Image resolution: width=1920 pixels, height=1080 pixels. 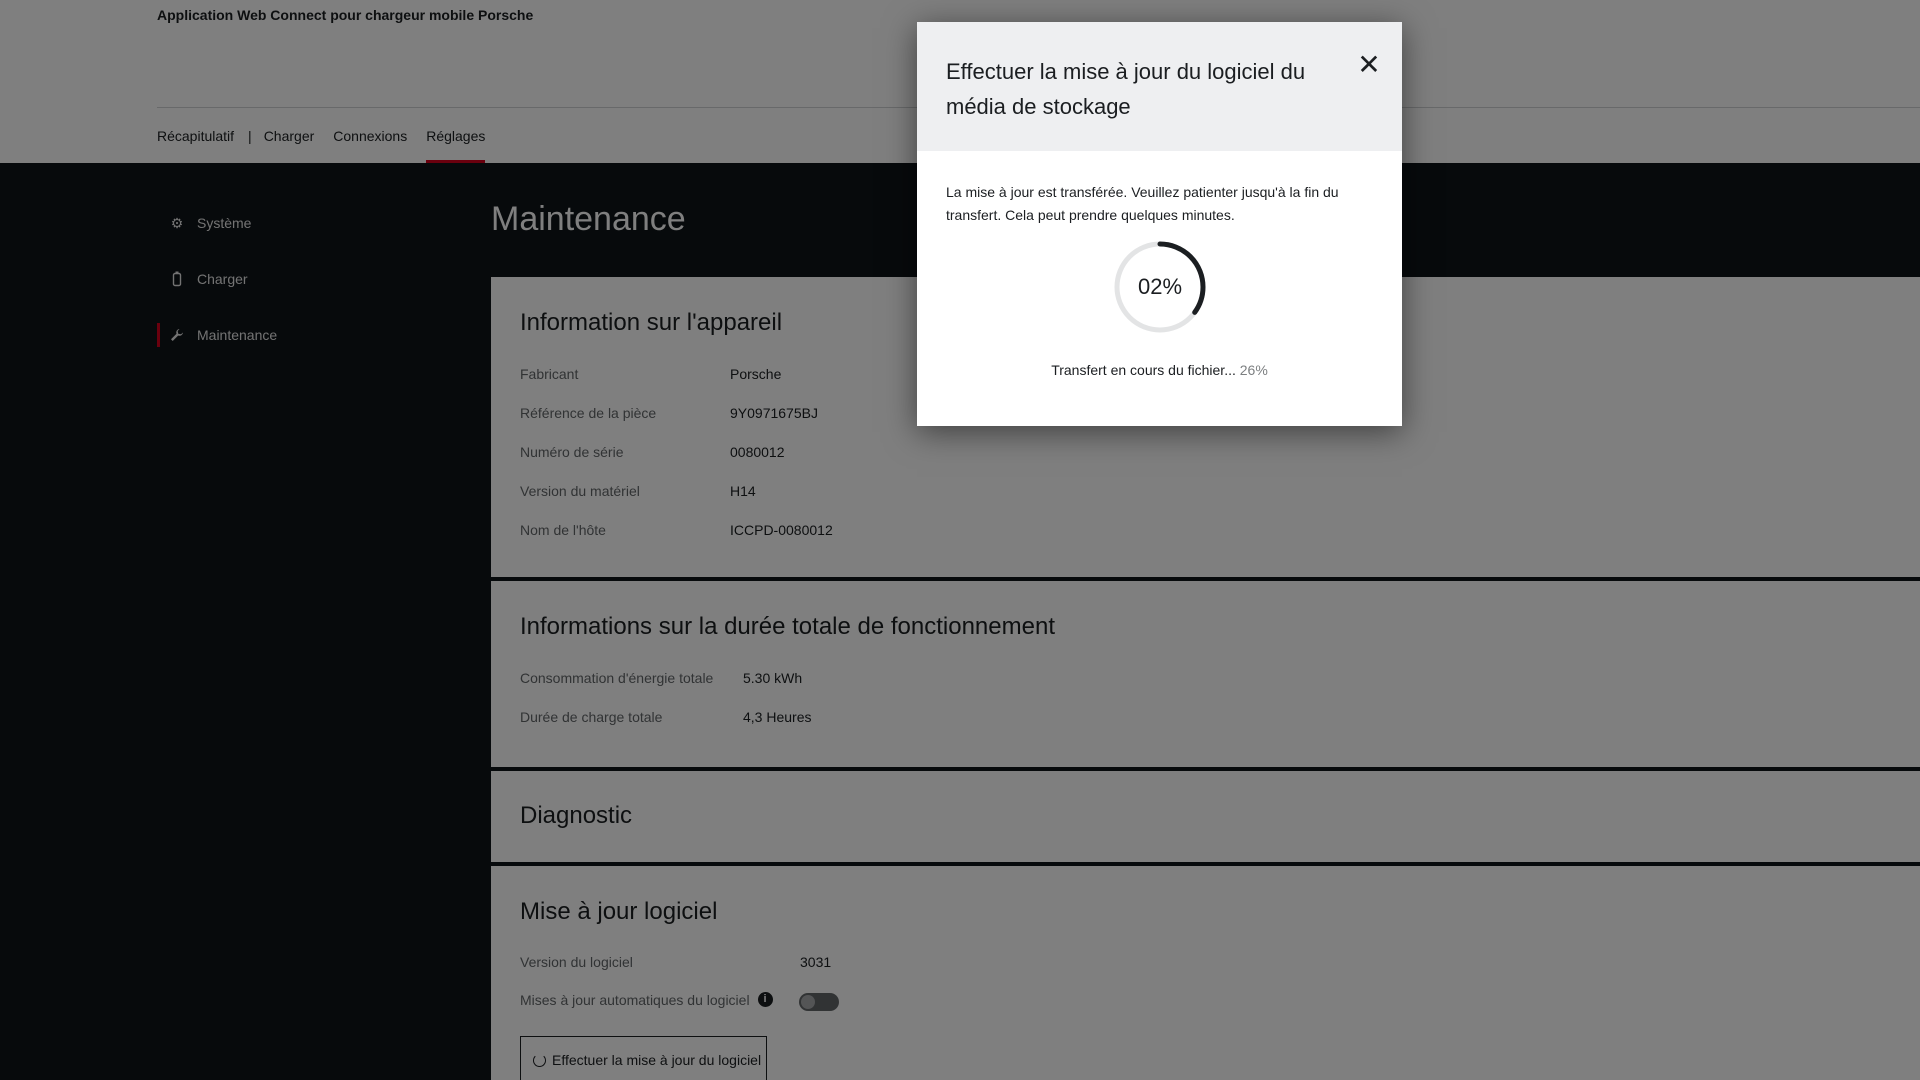 I want to click on transfer-percent: 26%, so click(x=1253, y=370).